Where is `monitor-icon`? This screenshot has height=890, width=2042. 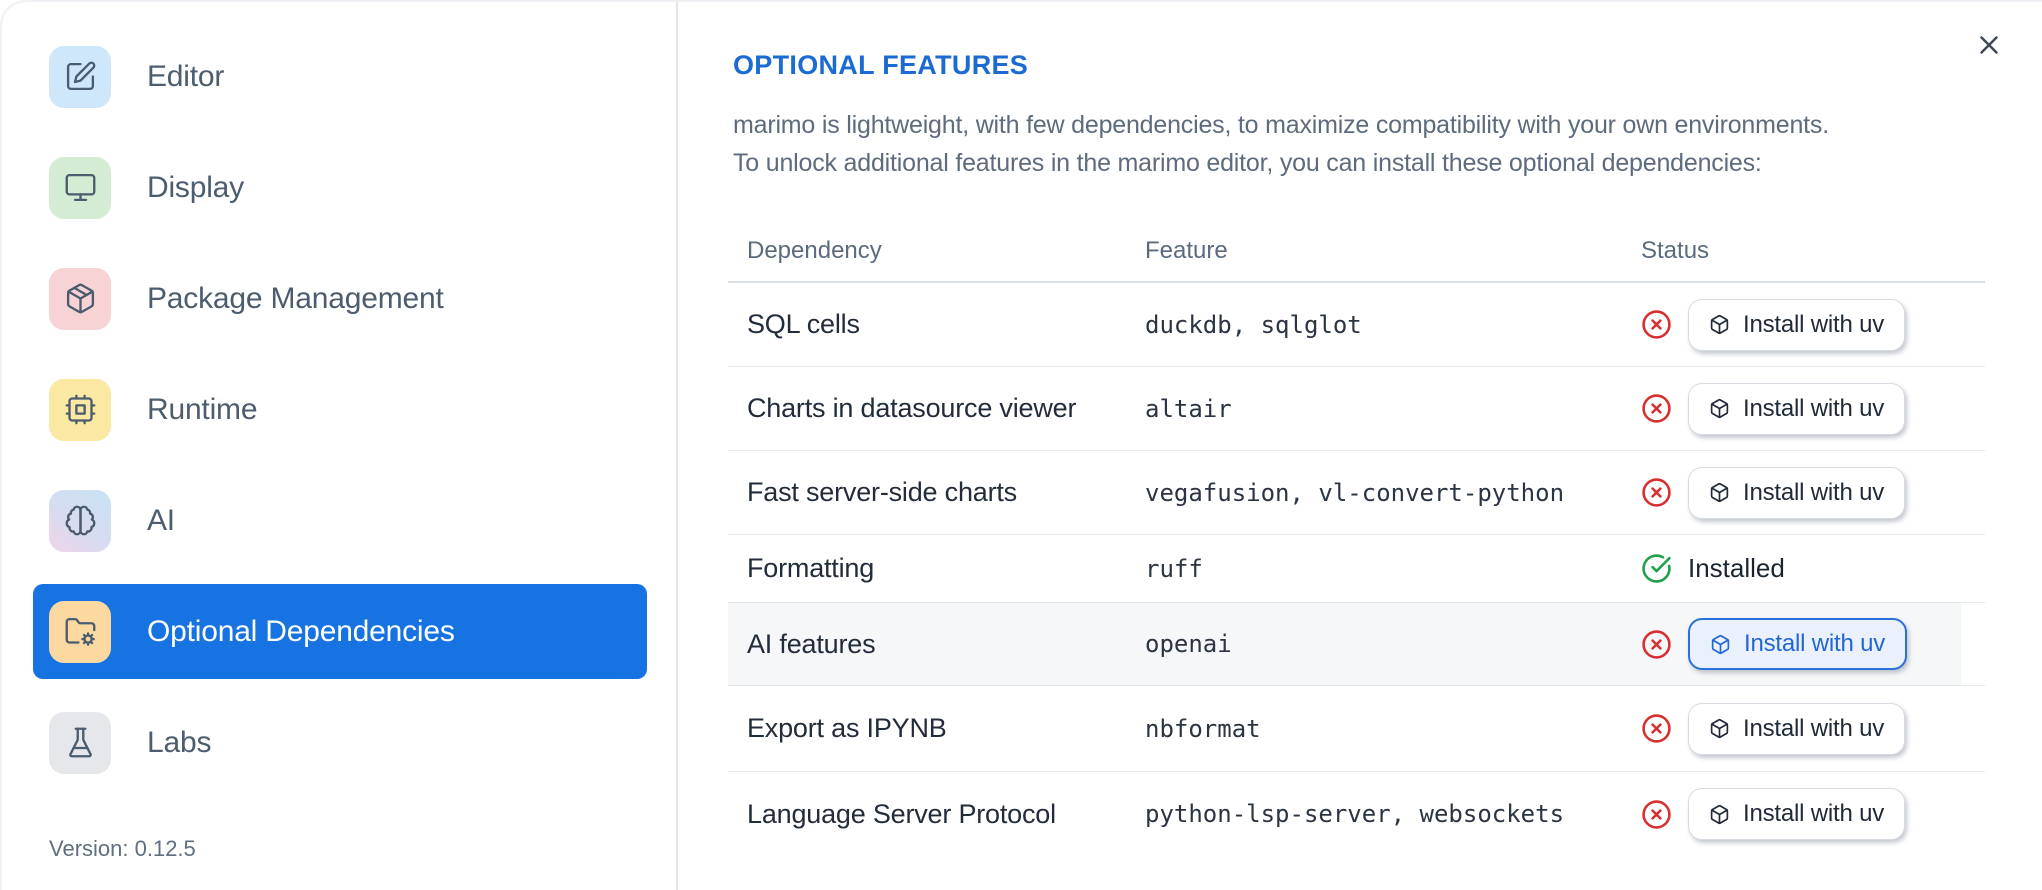
monitor-icon is located at coordinates (80, 187).